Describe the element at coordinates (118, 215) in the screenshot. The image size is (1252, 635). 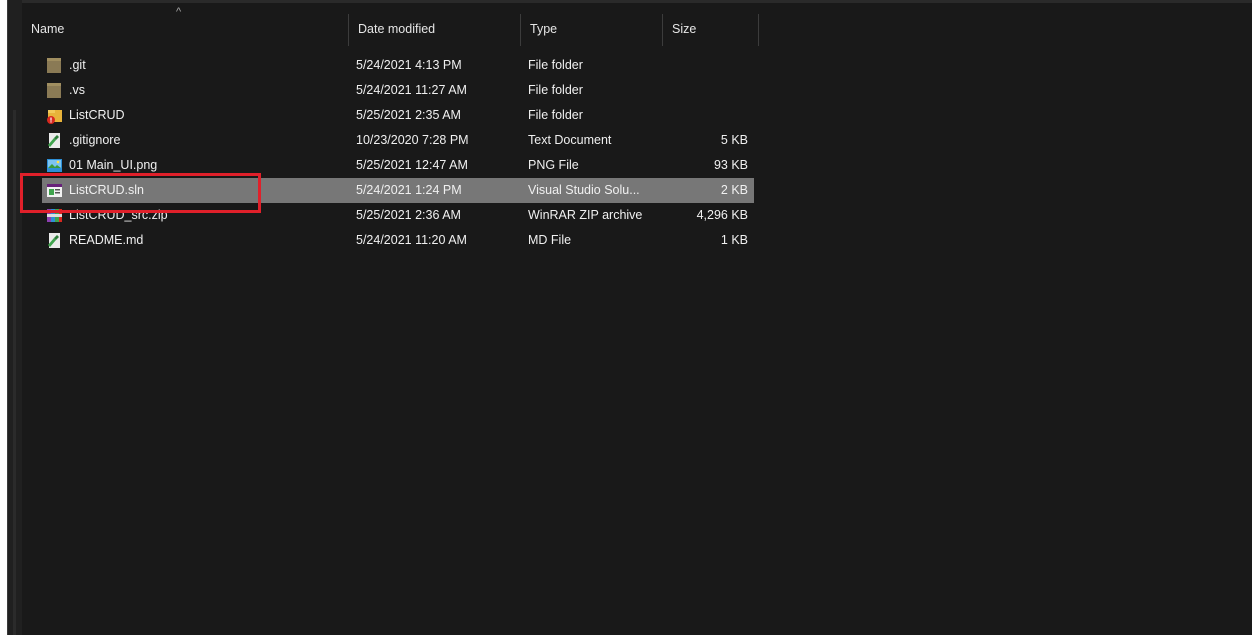
I see `file-name: ListCRUD_src.zip` at that location.